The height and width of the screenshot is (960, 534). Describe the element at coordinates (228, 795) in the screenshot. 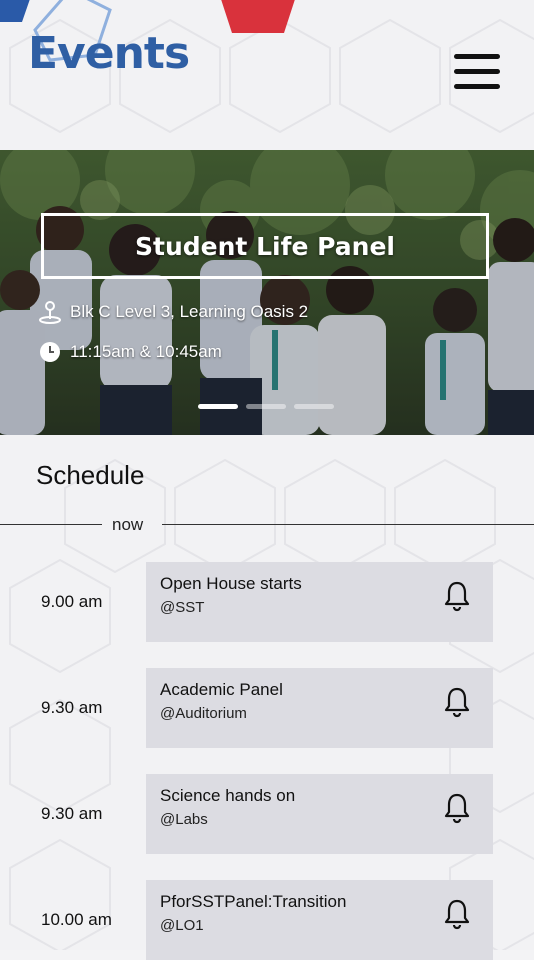

I see `schedule-event-name: Science hands on` at that location.